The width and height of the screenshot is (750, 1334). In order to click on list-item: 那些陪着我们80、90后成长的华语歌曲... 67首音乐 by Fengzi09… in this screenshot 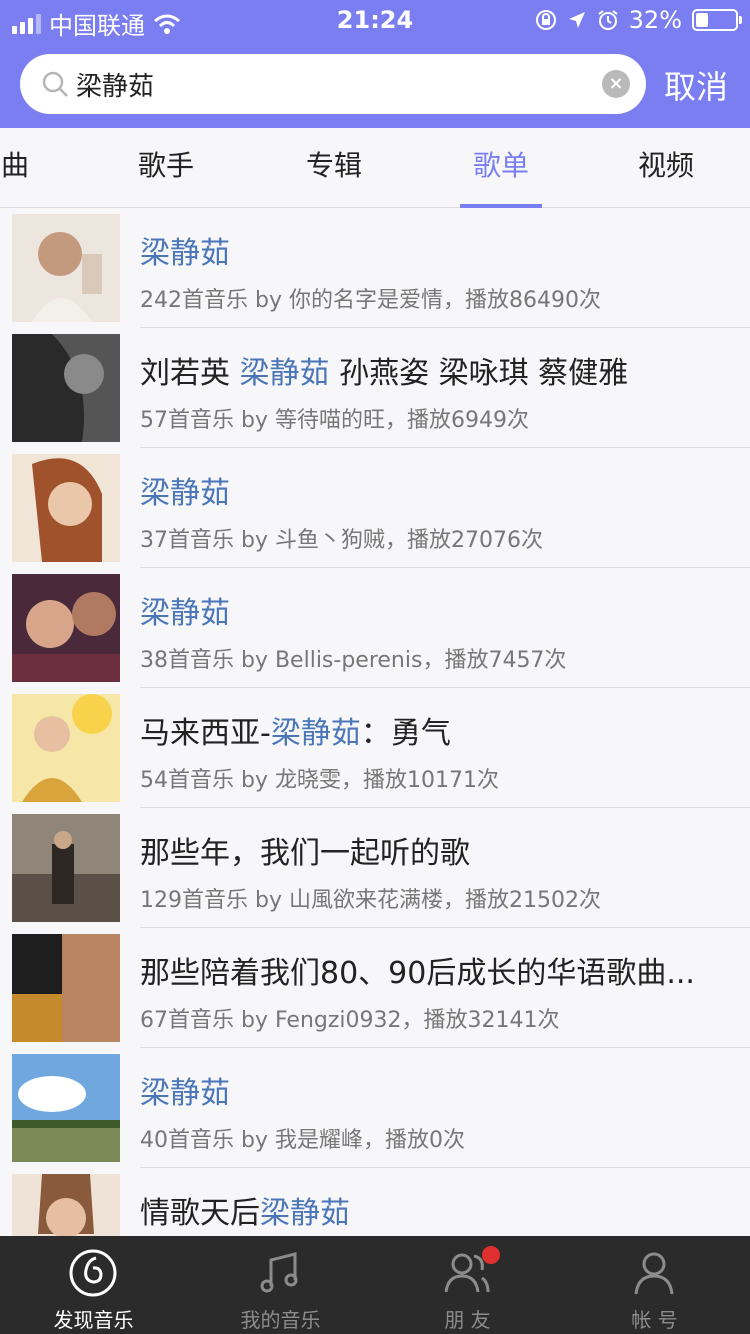, I will do `click(375, 988)`.